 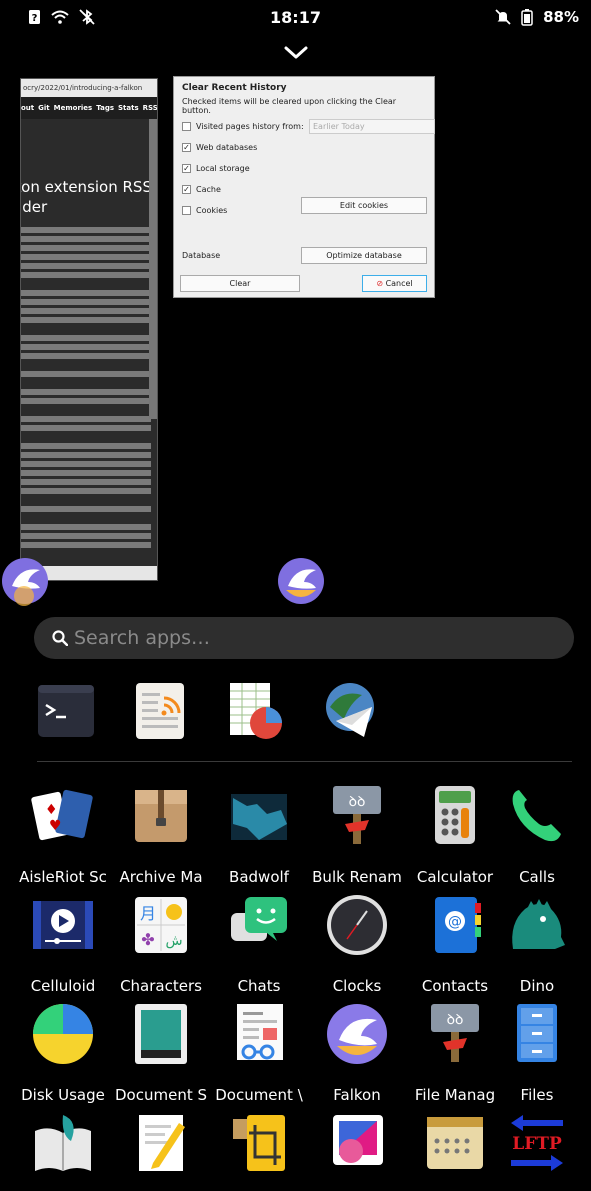 I want to click on app-label: Disk Usage, so click(x=63, y=1095).